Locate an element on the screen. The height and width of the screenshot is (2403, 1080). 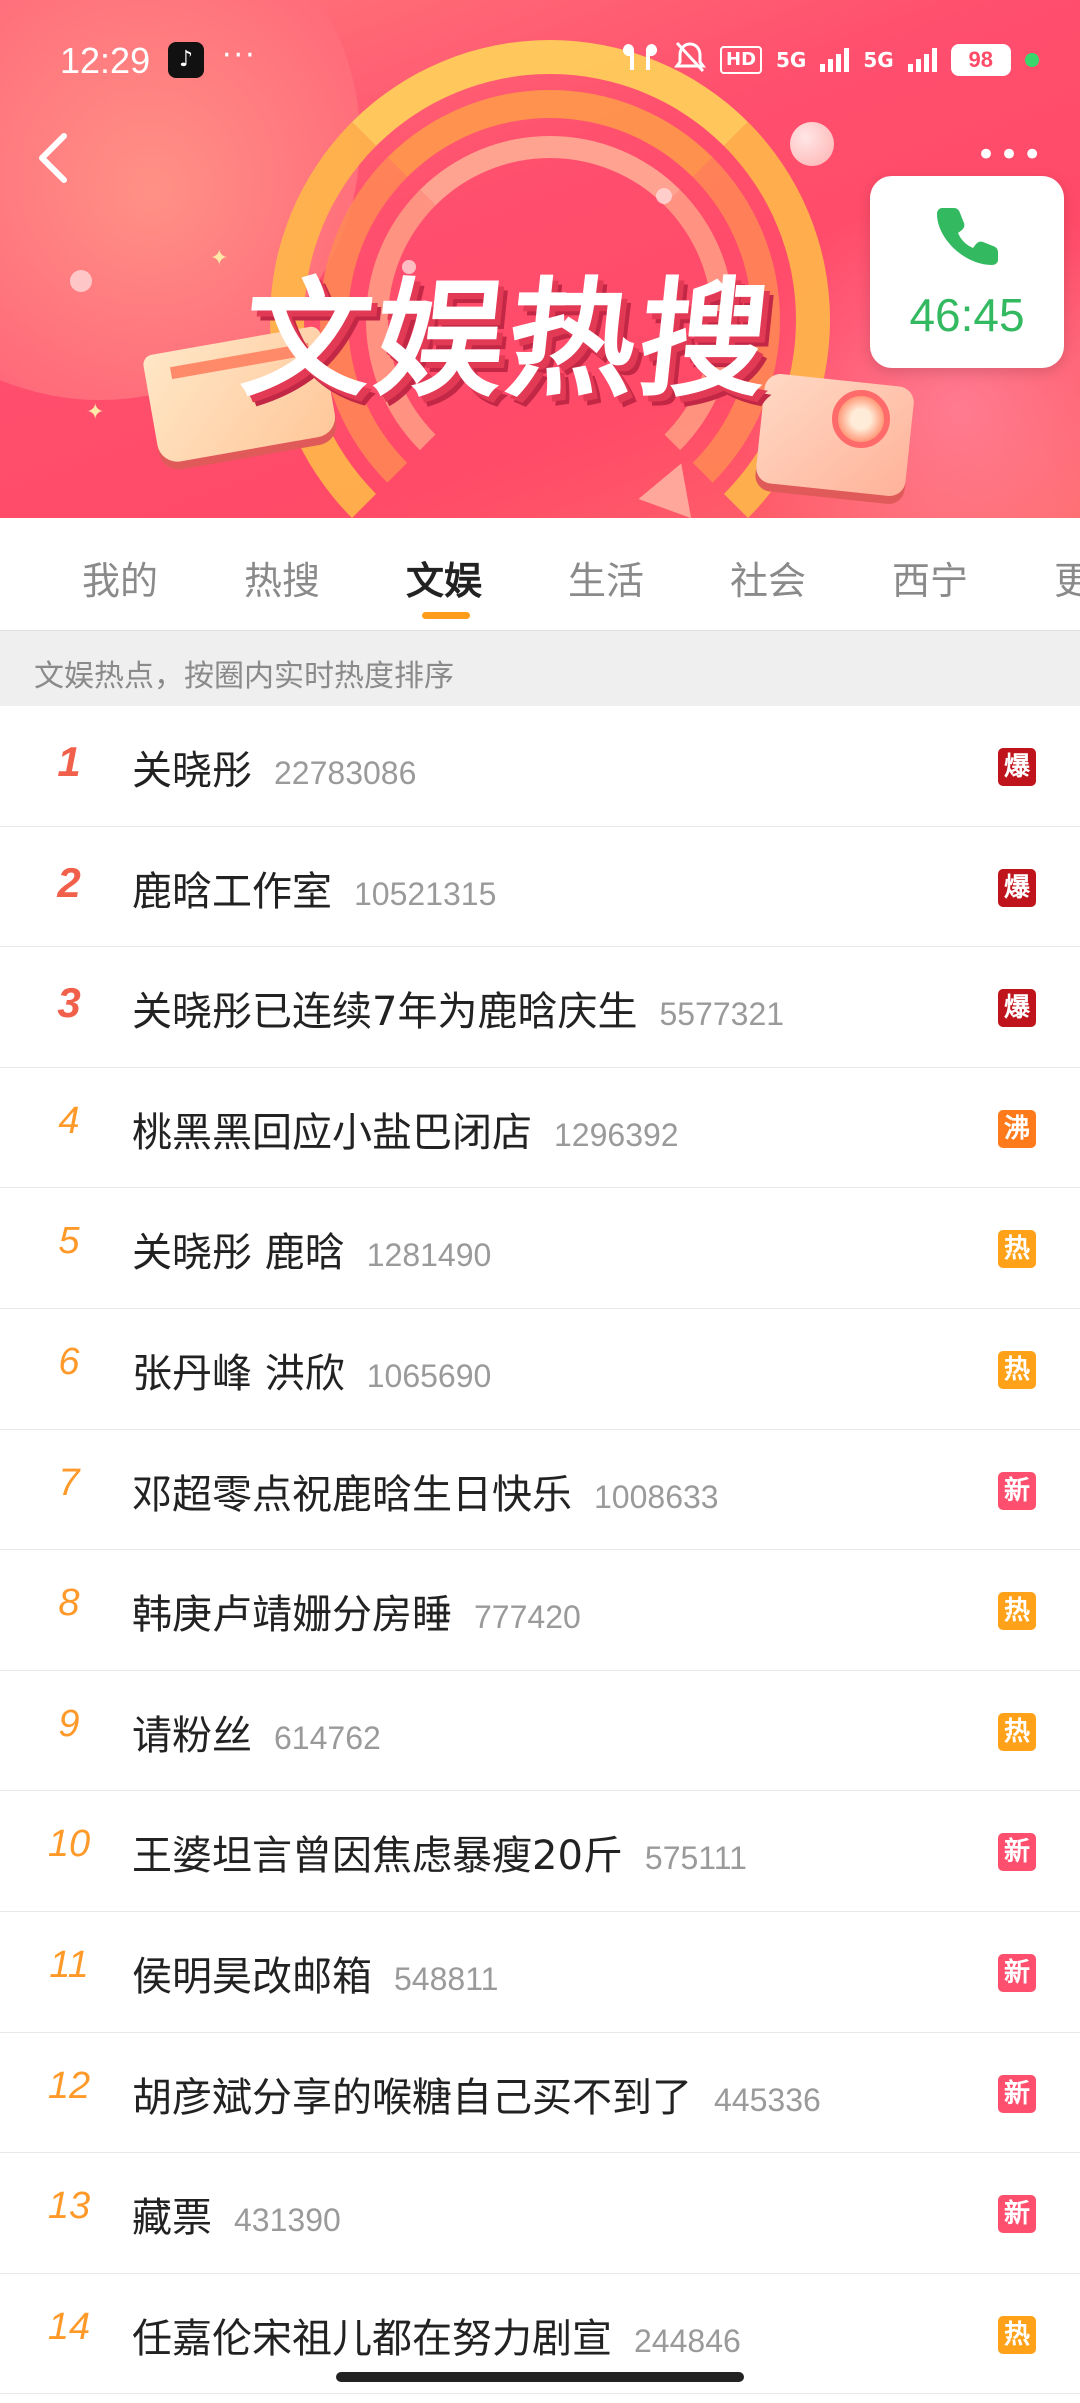
category-tabs: 我的 热搜 文娱 生活 社会 西宁 更 is located at coordinates (540, 574).